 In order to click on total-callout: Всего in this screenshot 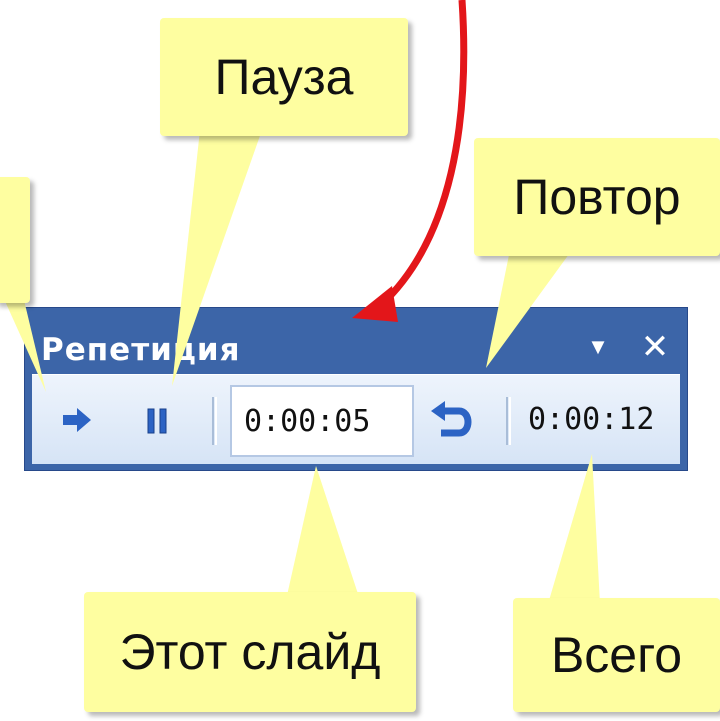, I will do `click(616, 655)`.